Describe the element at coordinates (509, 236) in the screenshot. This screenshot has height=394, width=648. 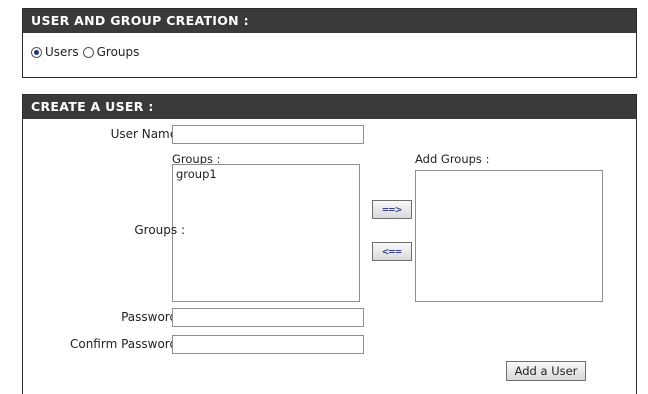
I see `add-groups-list` at that location.